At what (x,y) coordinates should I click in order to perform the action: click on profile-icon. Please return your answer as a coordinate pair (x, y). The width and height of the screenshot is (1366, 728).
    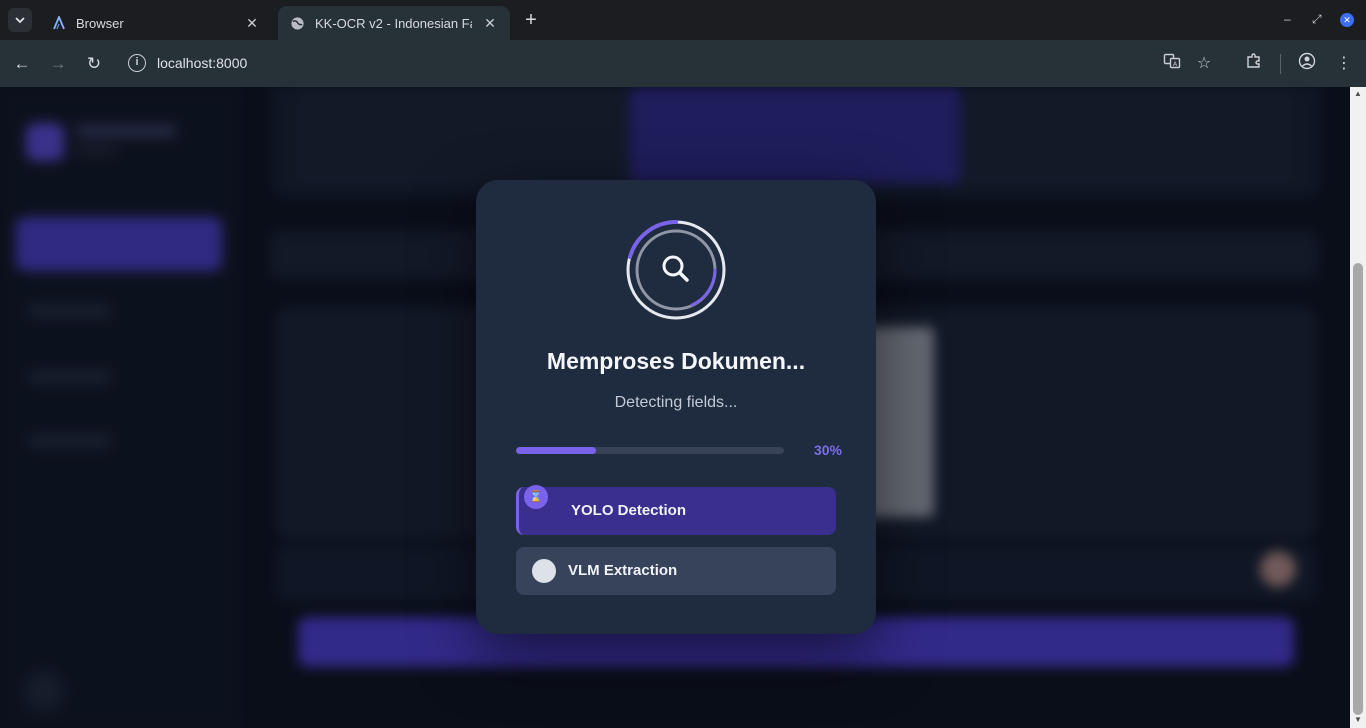
    Looking at the image, I should click on (1307, 64).